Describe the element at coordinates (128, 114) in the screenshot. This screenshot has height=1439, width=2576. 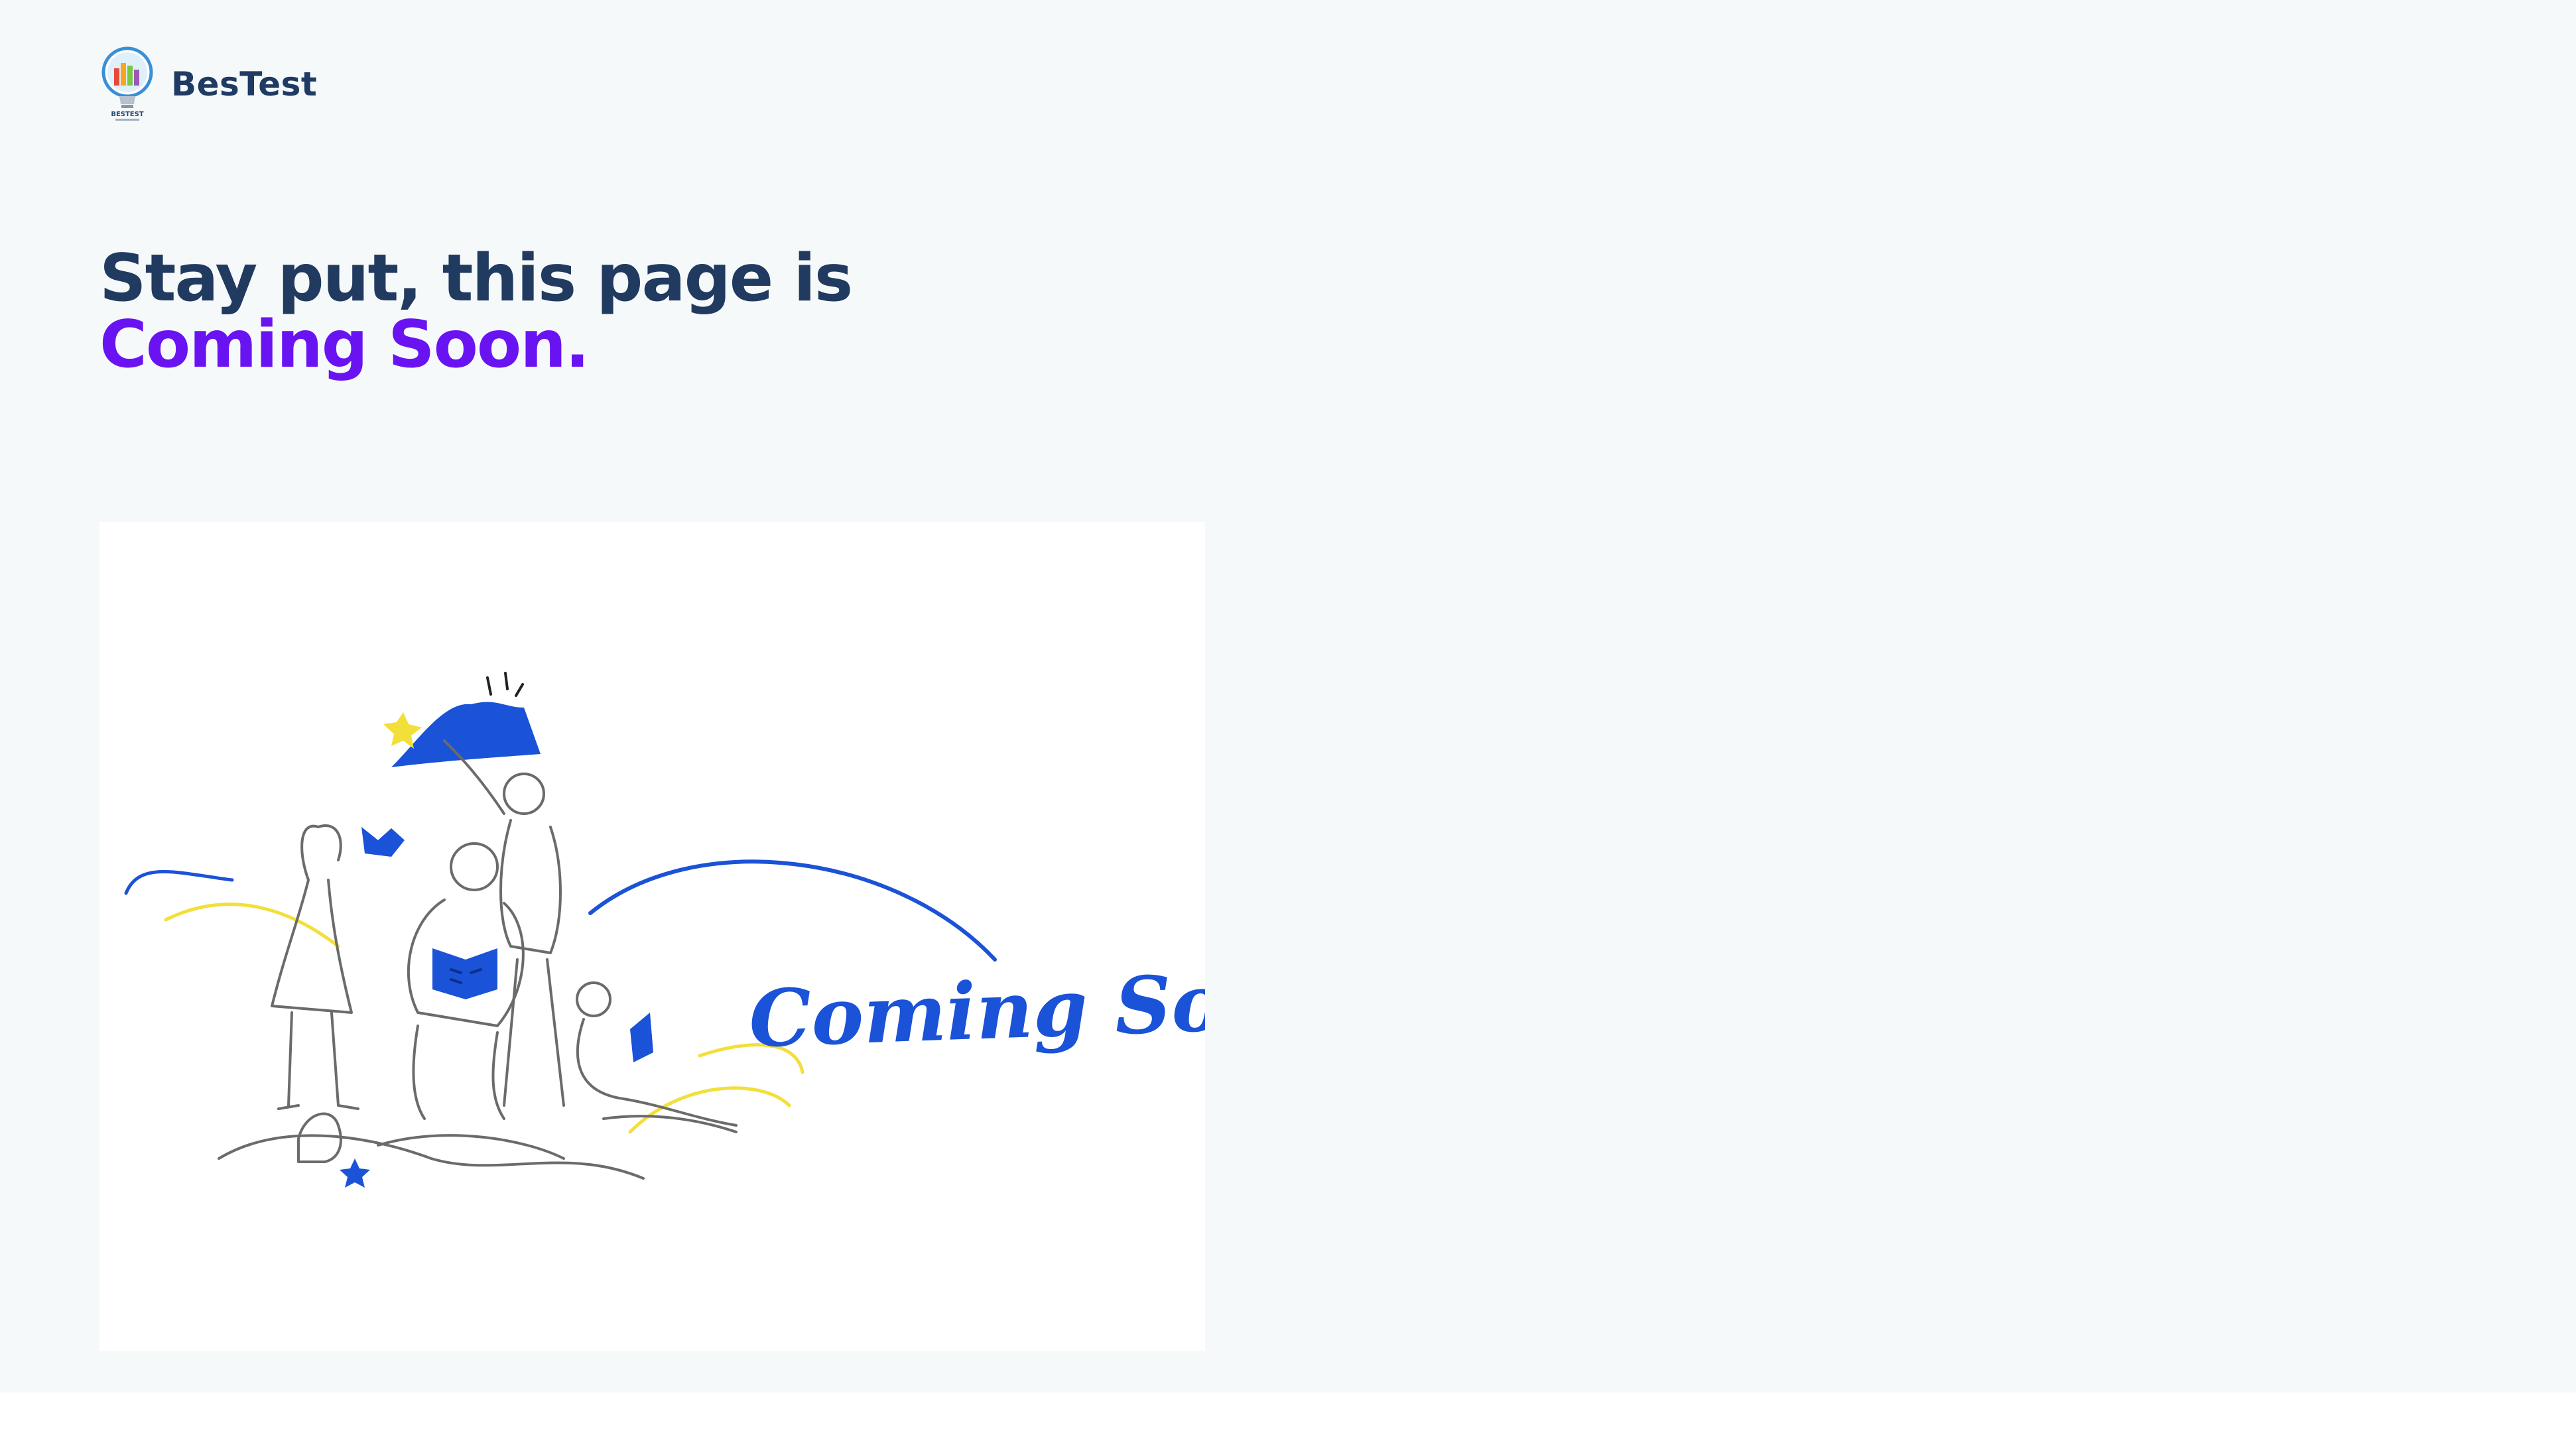
I see `logo-wordmark: BESTEST` at that location.